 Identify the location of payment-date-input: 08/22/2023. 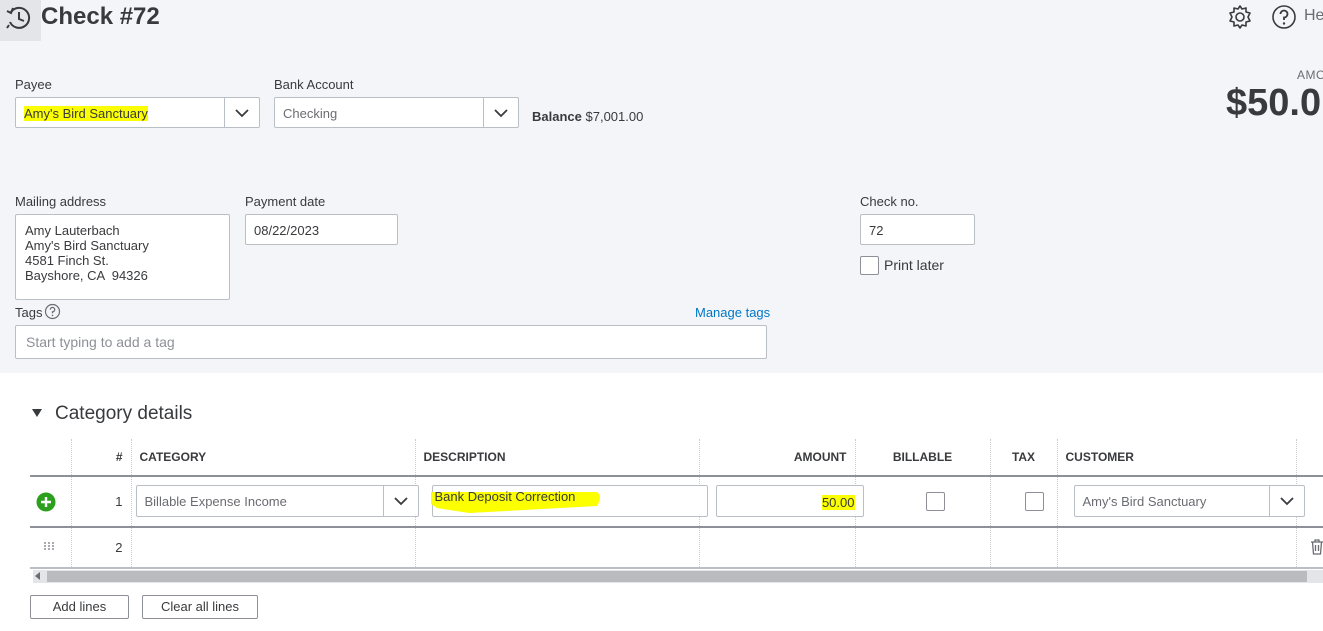
(321, 229).